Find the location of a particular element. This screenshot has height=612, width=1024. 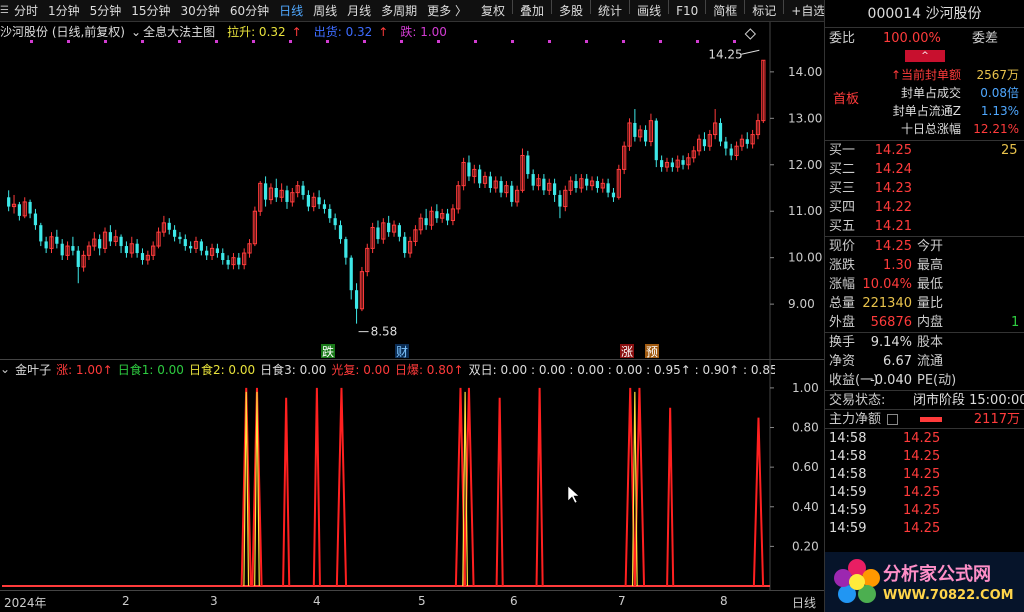

toolbar-action-0: 复权 is located at coordinates (493, 10).